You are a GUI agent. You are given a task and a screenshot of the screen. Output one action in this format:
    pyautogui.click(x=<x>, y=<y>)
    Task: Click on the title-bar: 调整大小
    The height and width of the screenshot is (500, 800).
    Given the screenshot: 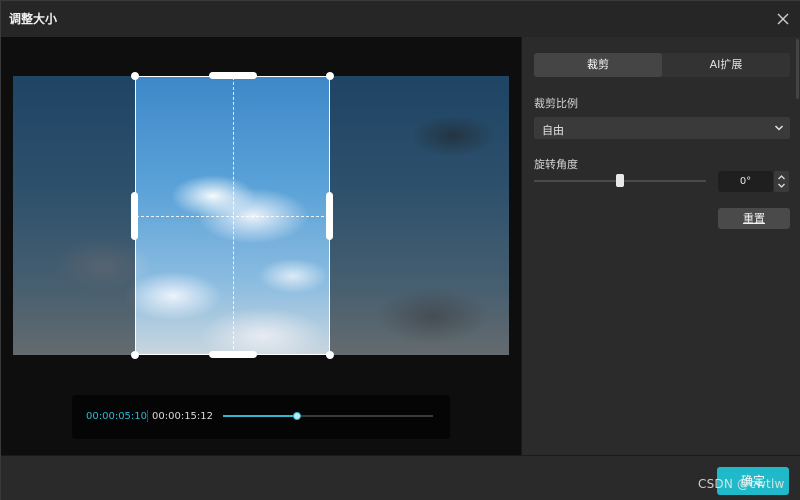 What is the action you would take?
    pyautogui.click(x=400, y=19)
    